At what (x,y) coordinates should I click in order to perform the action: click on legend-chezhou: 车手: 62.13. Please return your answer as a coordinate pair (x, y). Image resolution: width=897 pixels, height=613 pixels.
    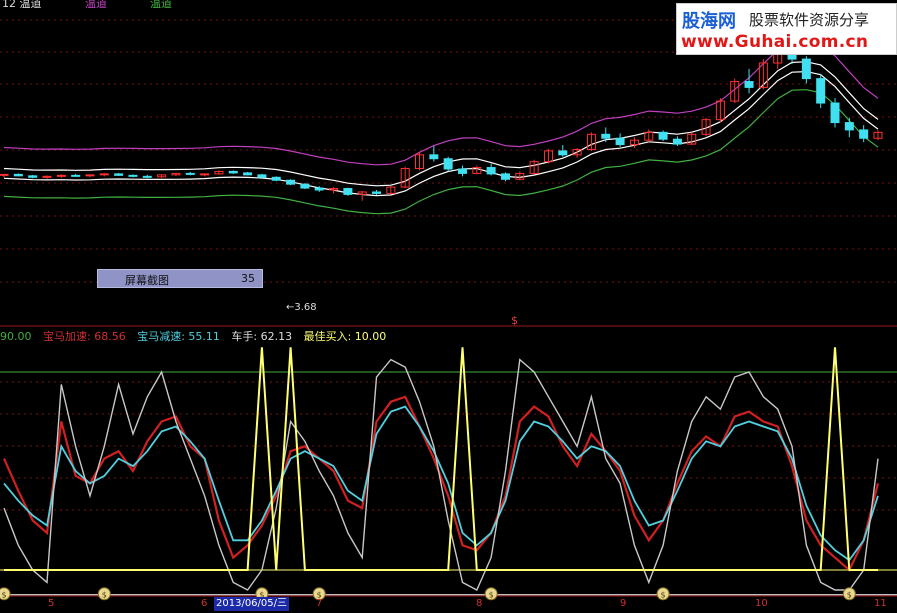
    Looking at the image, I should click on (262, 336).